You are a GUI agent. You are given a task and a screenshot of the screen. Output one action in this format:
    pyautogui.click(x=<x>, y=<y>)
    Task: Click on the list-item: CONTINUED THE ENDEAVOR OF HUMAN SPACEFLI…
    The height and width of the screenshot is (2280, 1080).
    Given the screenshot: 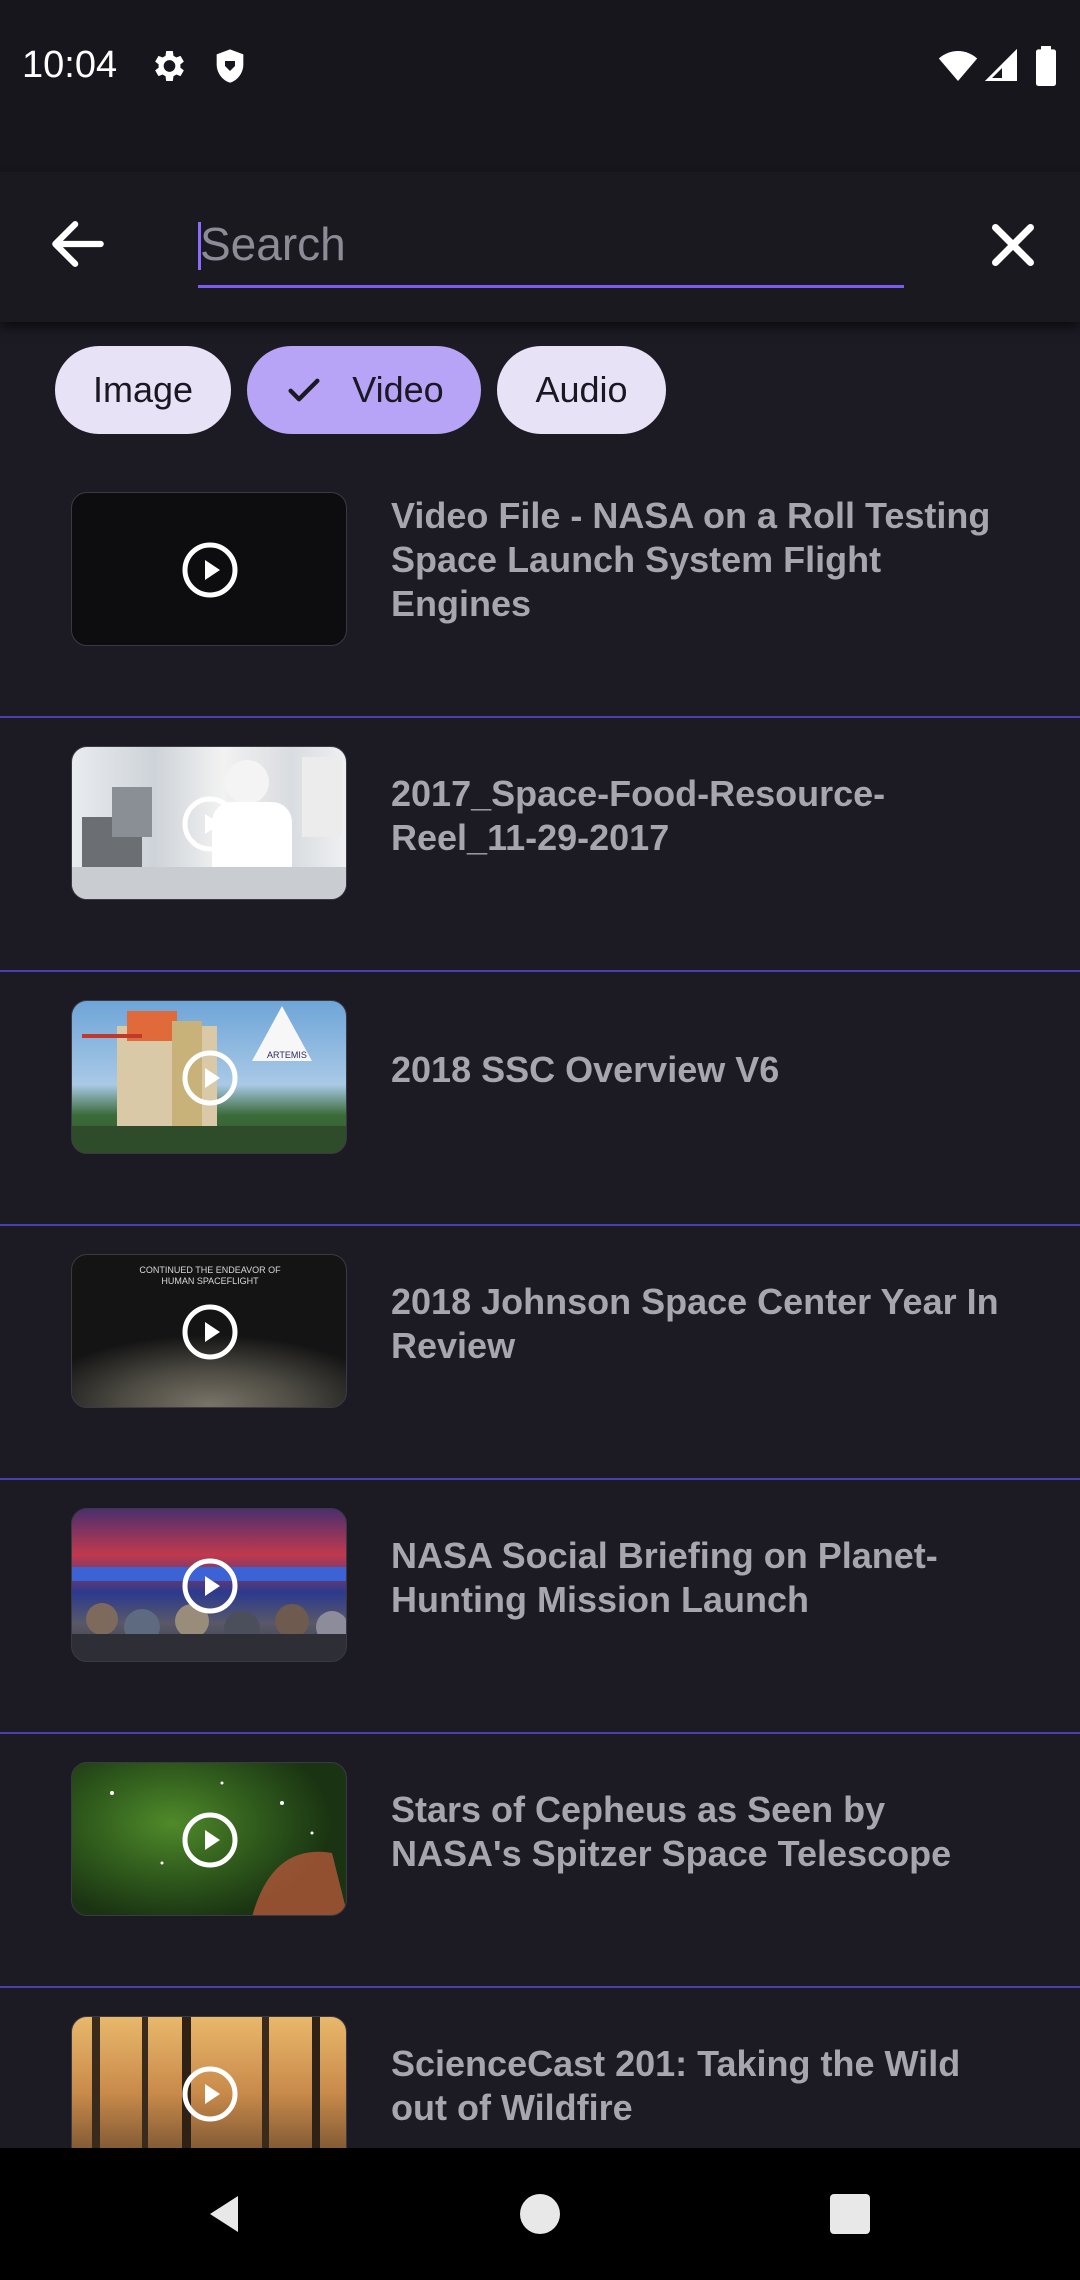 What is the action you would take?
    pyautogui.click(x=540, y=1354)
    